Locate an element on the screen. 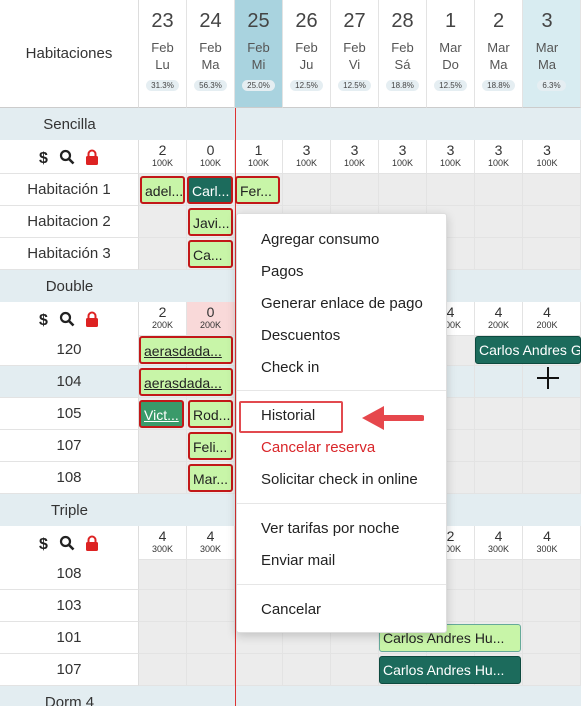 The width and height of the screenshot is (581, 706). room-label: 120 is located at coordinates (69, 350).